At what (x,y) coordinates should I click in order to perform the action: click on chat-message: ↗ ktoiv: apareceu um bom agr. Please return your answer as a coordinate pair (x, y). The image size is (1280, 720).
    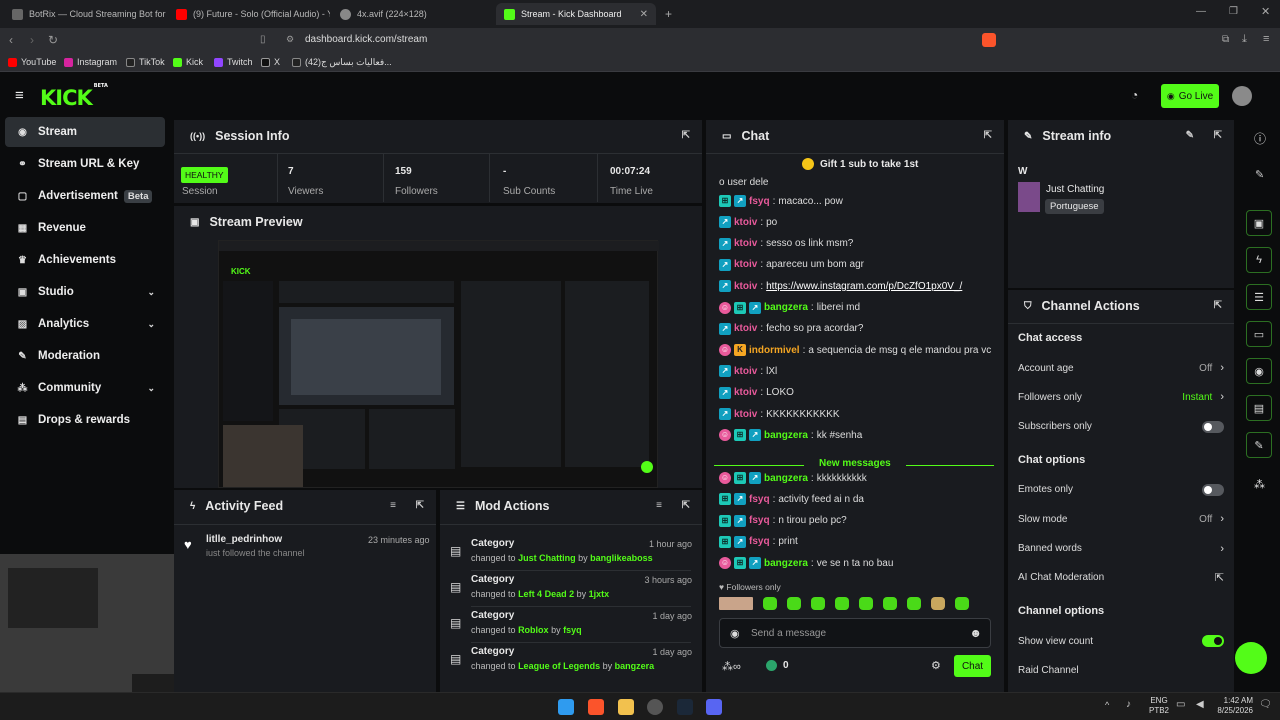
    Looking at the image, I should click on (791, 264).